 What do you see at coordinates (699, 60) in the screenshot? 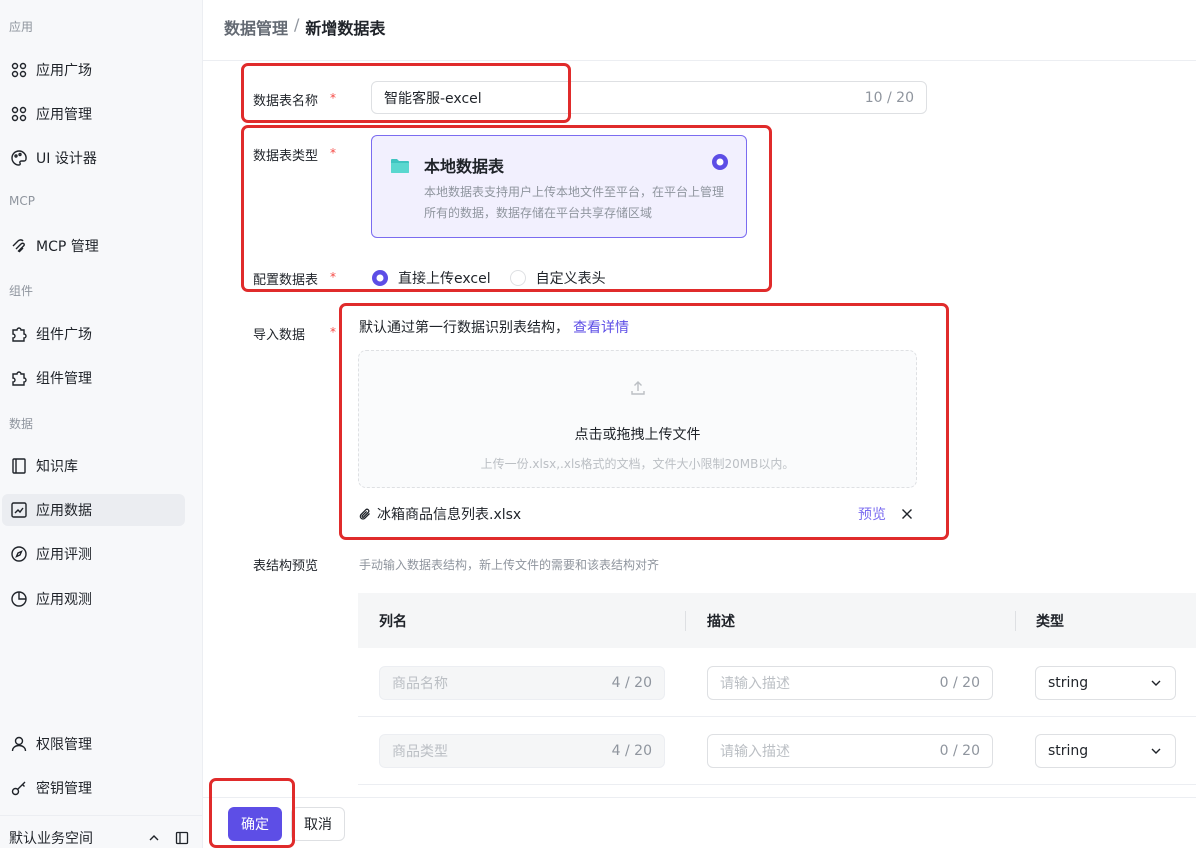
I see `header-divider` at bounding box center [699, 60].